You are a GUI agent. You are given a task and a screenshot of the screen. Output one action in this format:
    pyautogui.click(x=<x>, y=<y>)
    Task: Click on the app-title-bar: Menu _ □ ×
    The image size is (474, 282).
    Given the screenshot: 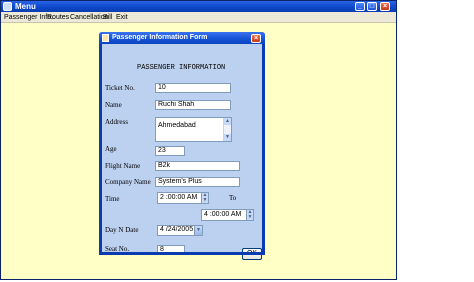 What is the action you would take?
    pyautogui.click(x=198, y=6)
    